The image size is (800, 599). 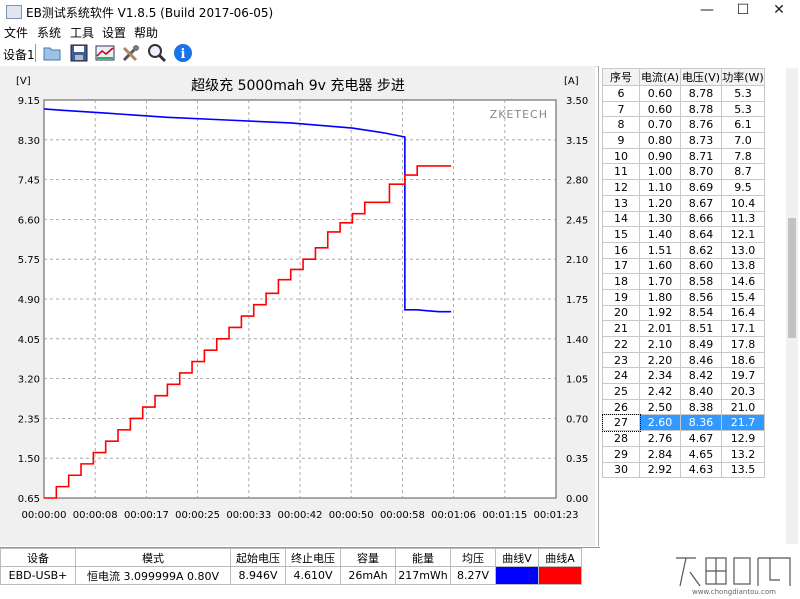 What do you see at coordinates (556, 515) in the screenshot?
I see `x-tick-label: 00:01:23` at bounding box center [556, 515].